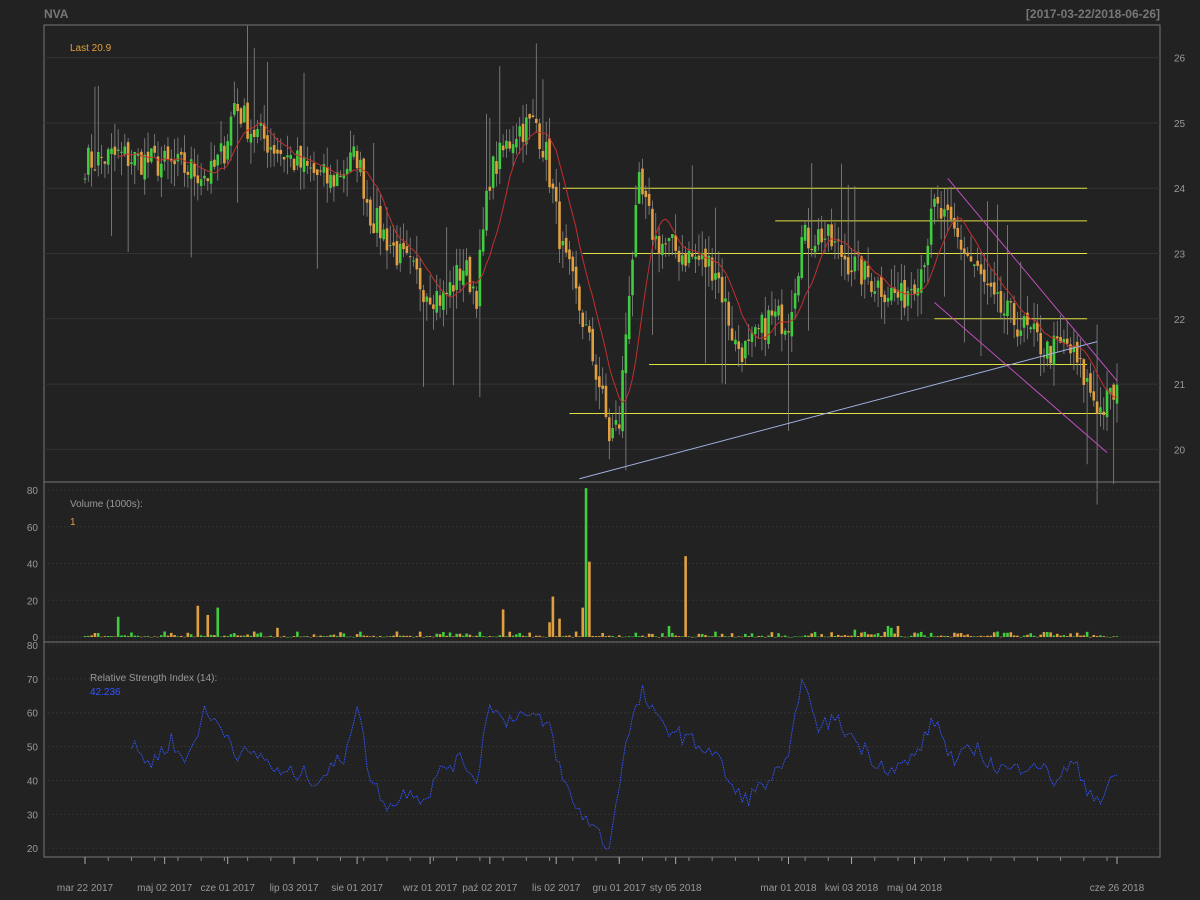  Describe the element at coordinates (1180, 59) in the screenshot. I see `price-tick-label: 26` at that location.